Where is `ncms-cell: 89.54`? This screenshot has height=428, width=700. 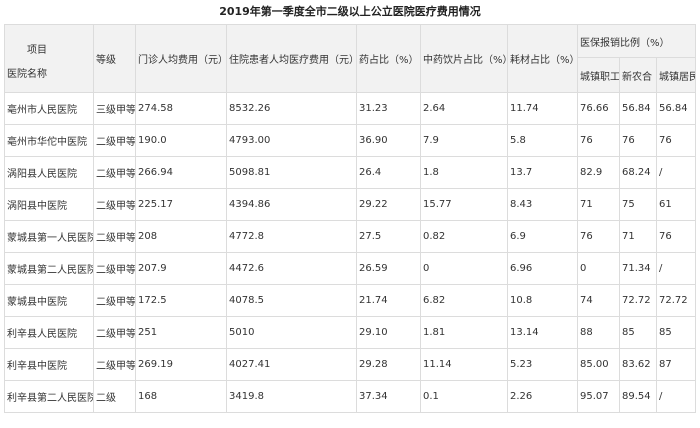 ncms-cell: 89.54 is located at coordinates (638, 396).